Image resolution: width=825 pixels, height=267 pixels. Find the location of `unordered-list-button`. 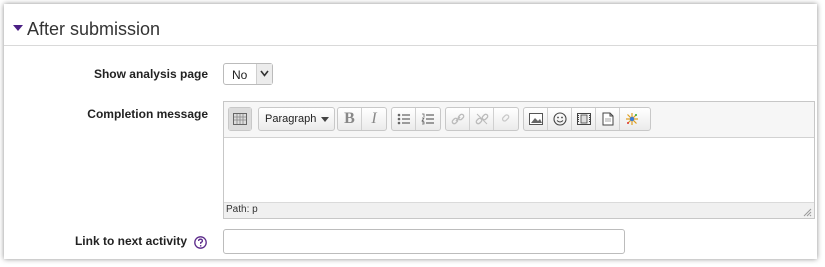

unordered-list-button is located at coordinates (404, 119).